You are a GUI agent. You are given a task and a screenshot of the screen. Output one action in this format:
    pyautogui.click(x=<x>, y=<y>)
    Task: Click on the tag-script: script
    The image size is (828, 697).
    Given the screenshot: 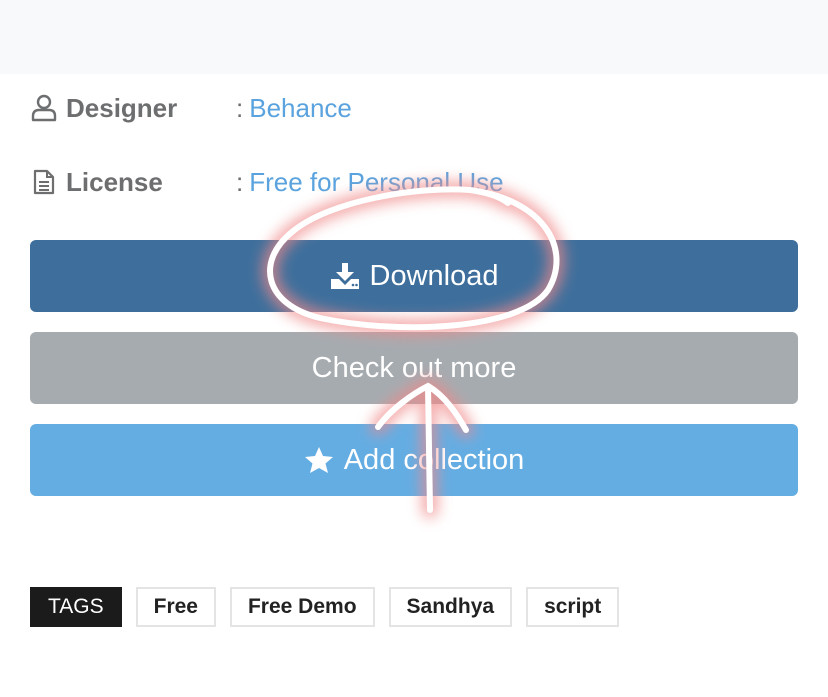 What is the action you would take?
    pyautogui.click(x=573, y=607)
    